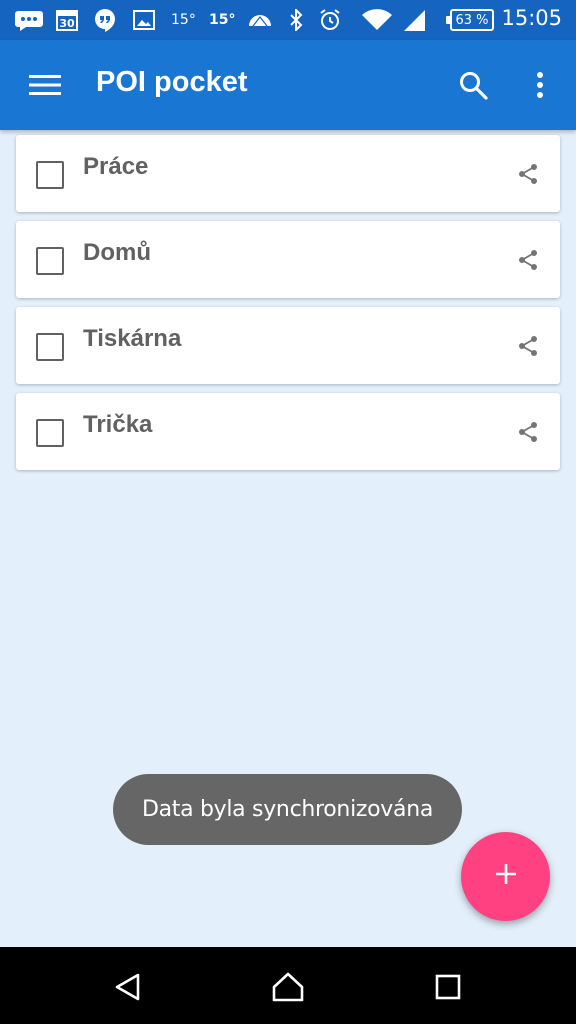 This screenshot has width=576, height=1024. I want to click on plus-icon, so click(506, 876).